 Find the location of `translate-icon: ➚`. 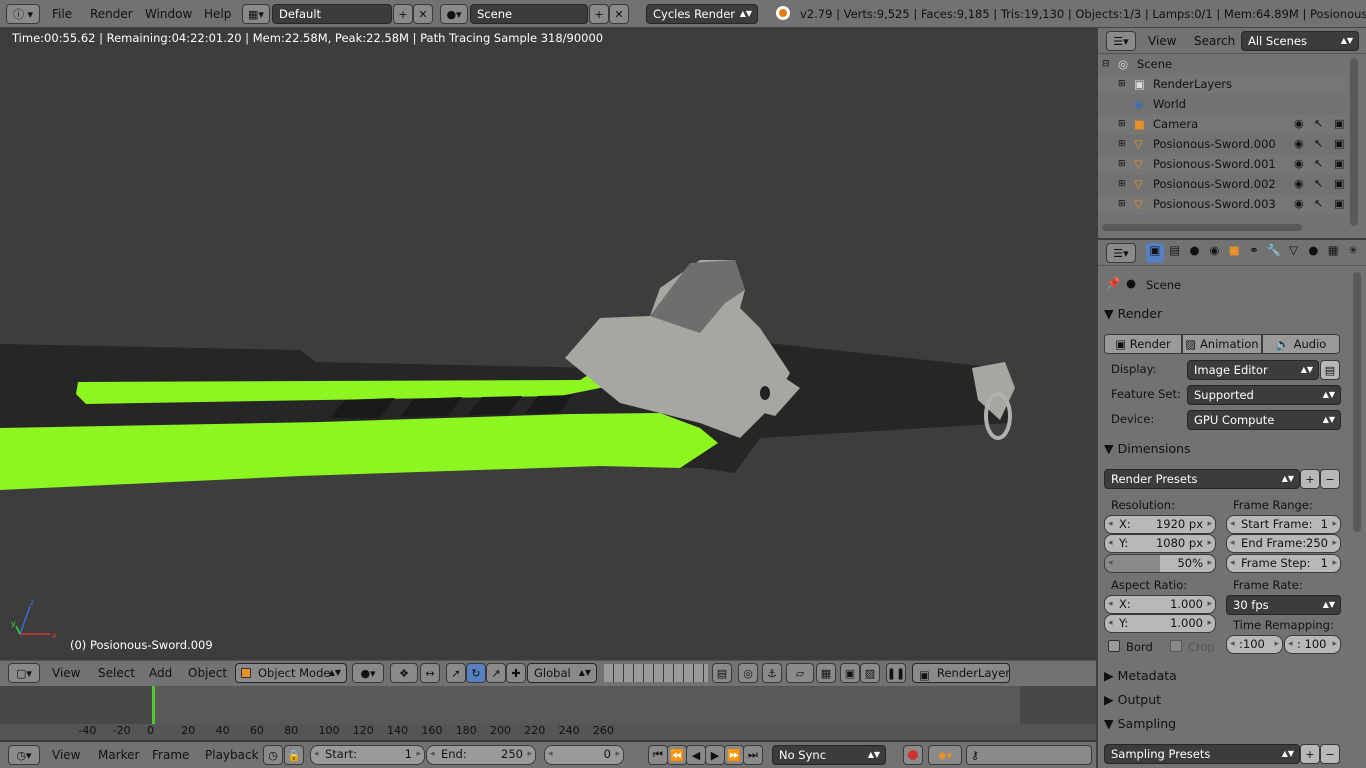

translate-icon: ➚ is located at coordinates (456, 673).